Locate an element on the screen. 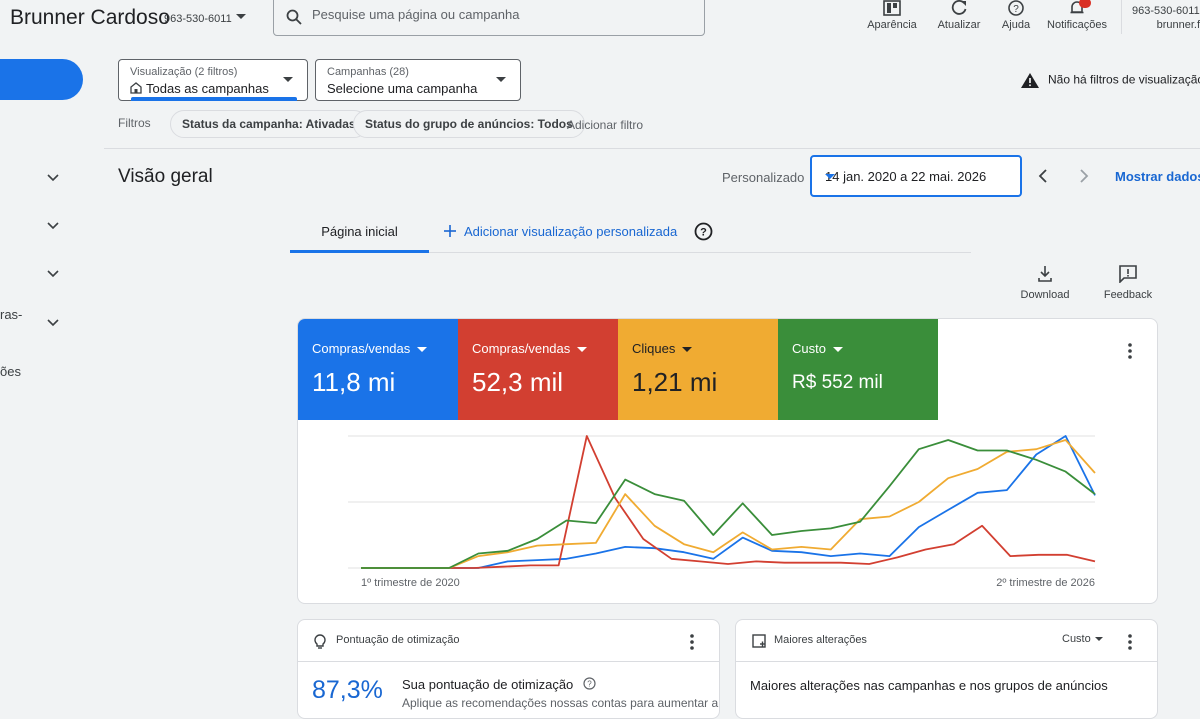 Image resolution: width=1200 pixels, height=719 pixels. plus-icon is located at coordinates (450, 231).